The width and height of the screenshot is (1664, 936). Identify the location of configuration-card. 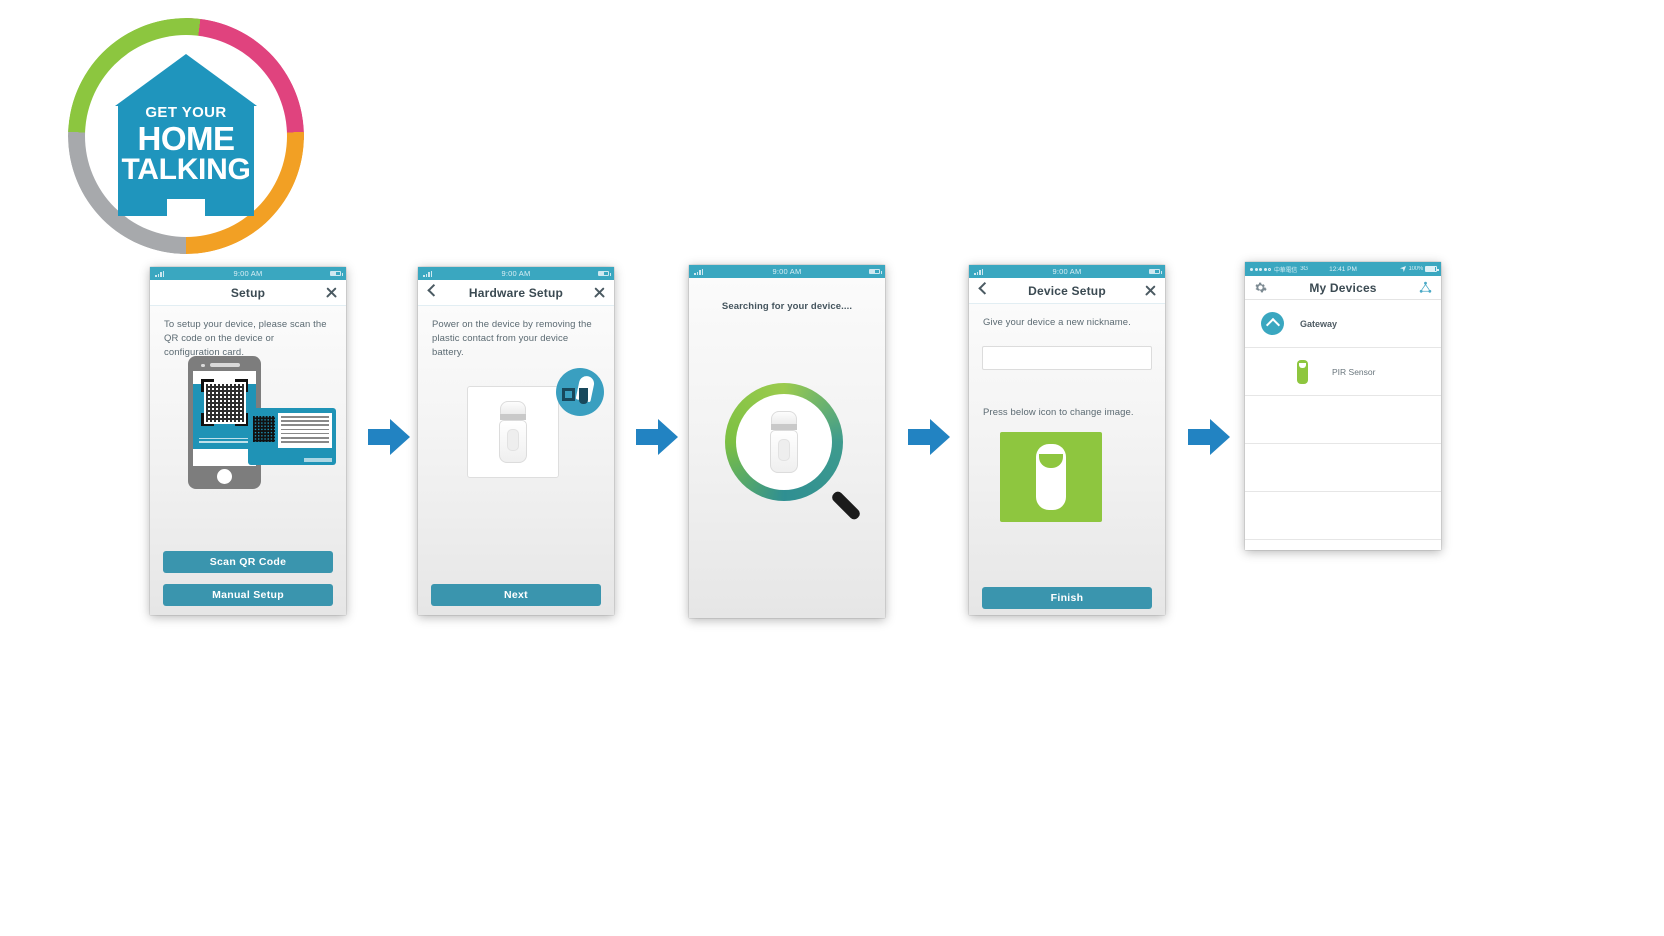
(292, 436).